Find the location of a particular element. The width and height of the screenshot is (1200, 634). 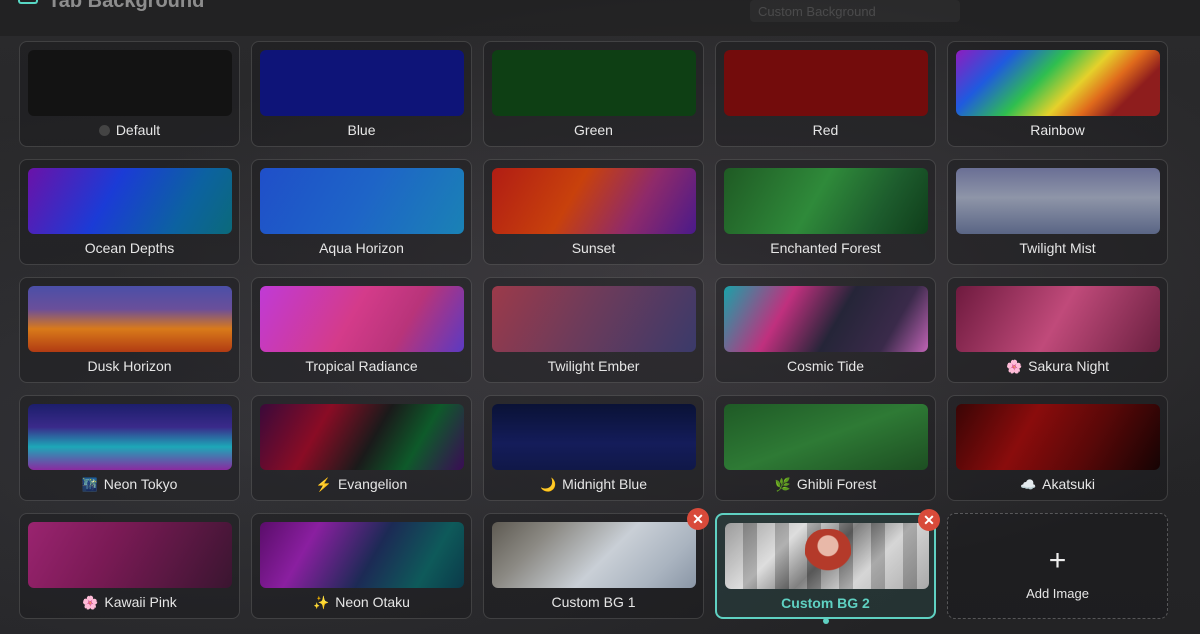

background-icon is located at coordinates (28, 2).